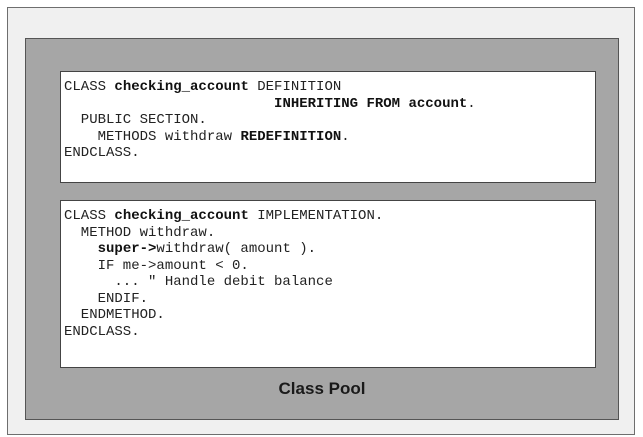 This screenshot has height=437, width=643. What do you see at coordinates (106, 298) in the screenshot?
I see `code-text: ENDIF.` at bounding box center [106, 298].